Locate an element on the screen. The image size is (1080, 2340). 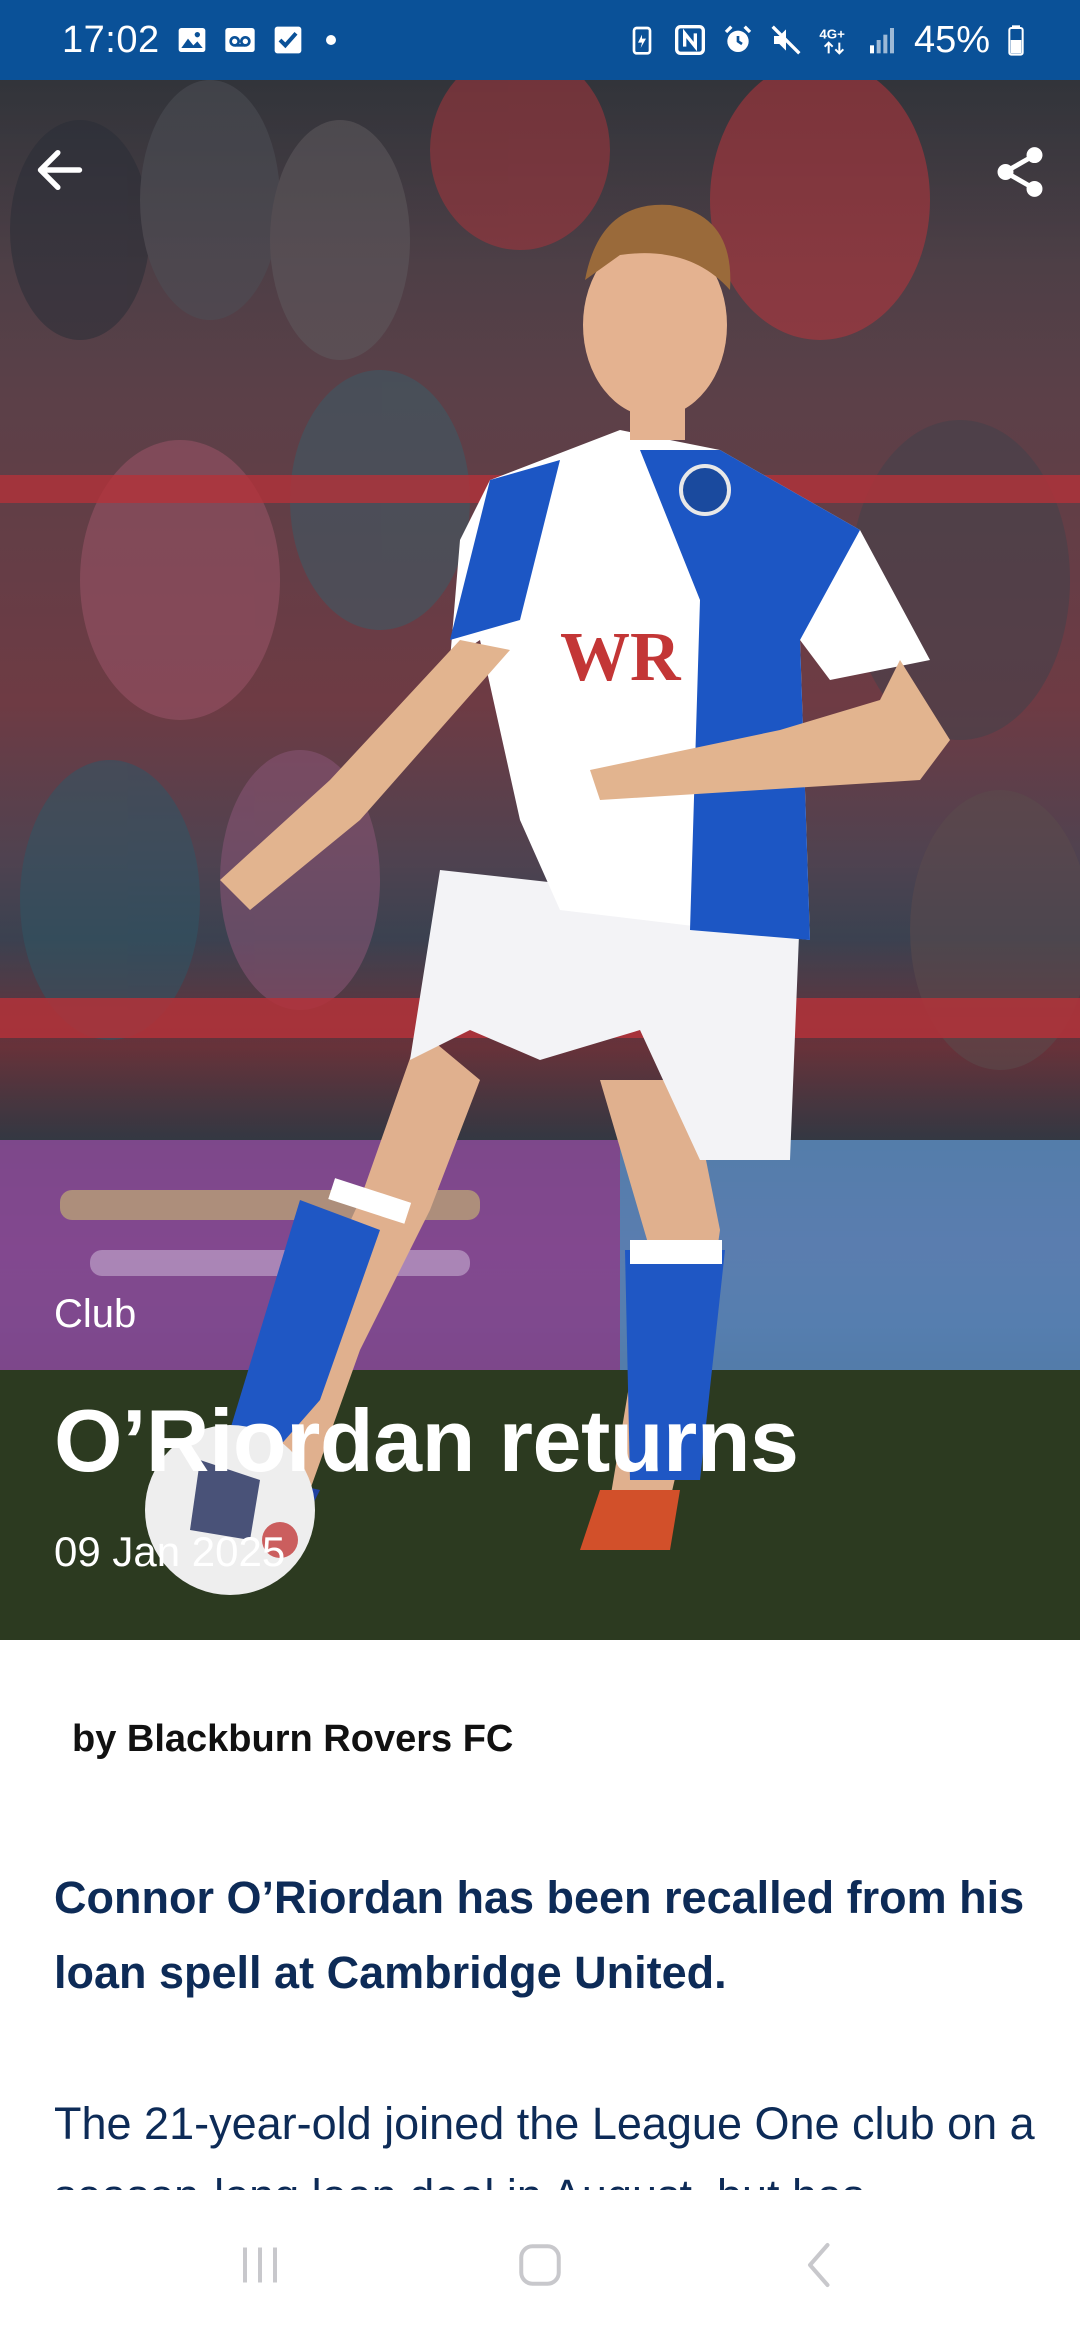
share-button is located at coordinates (1020, 172).